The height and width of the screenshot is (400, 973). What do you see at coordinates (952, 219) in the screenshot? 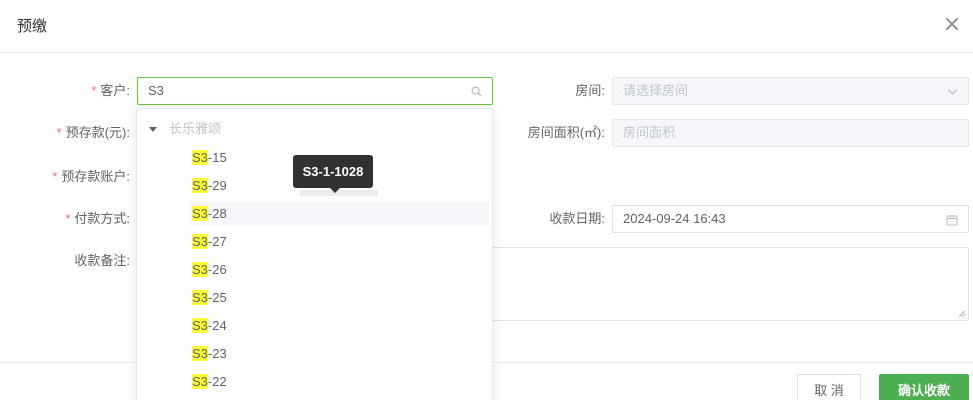
I see `calendar-icon` at bounding box center [952, 219].